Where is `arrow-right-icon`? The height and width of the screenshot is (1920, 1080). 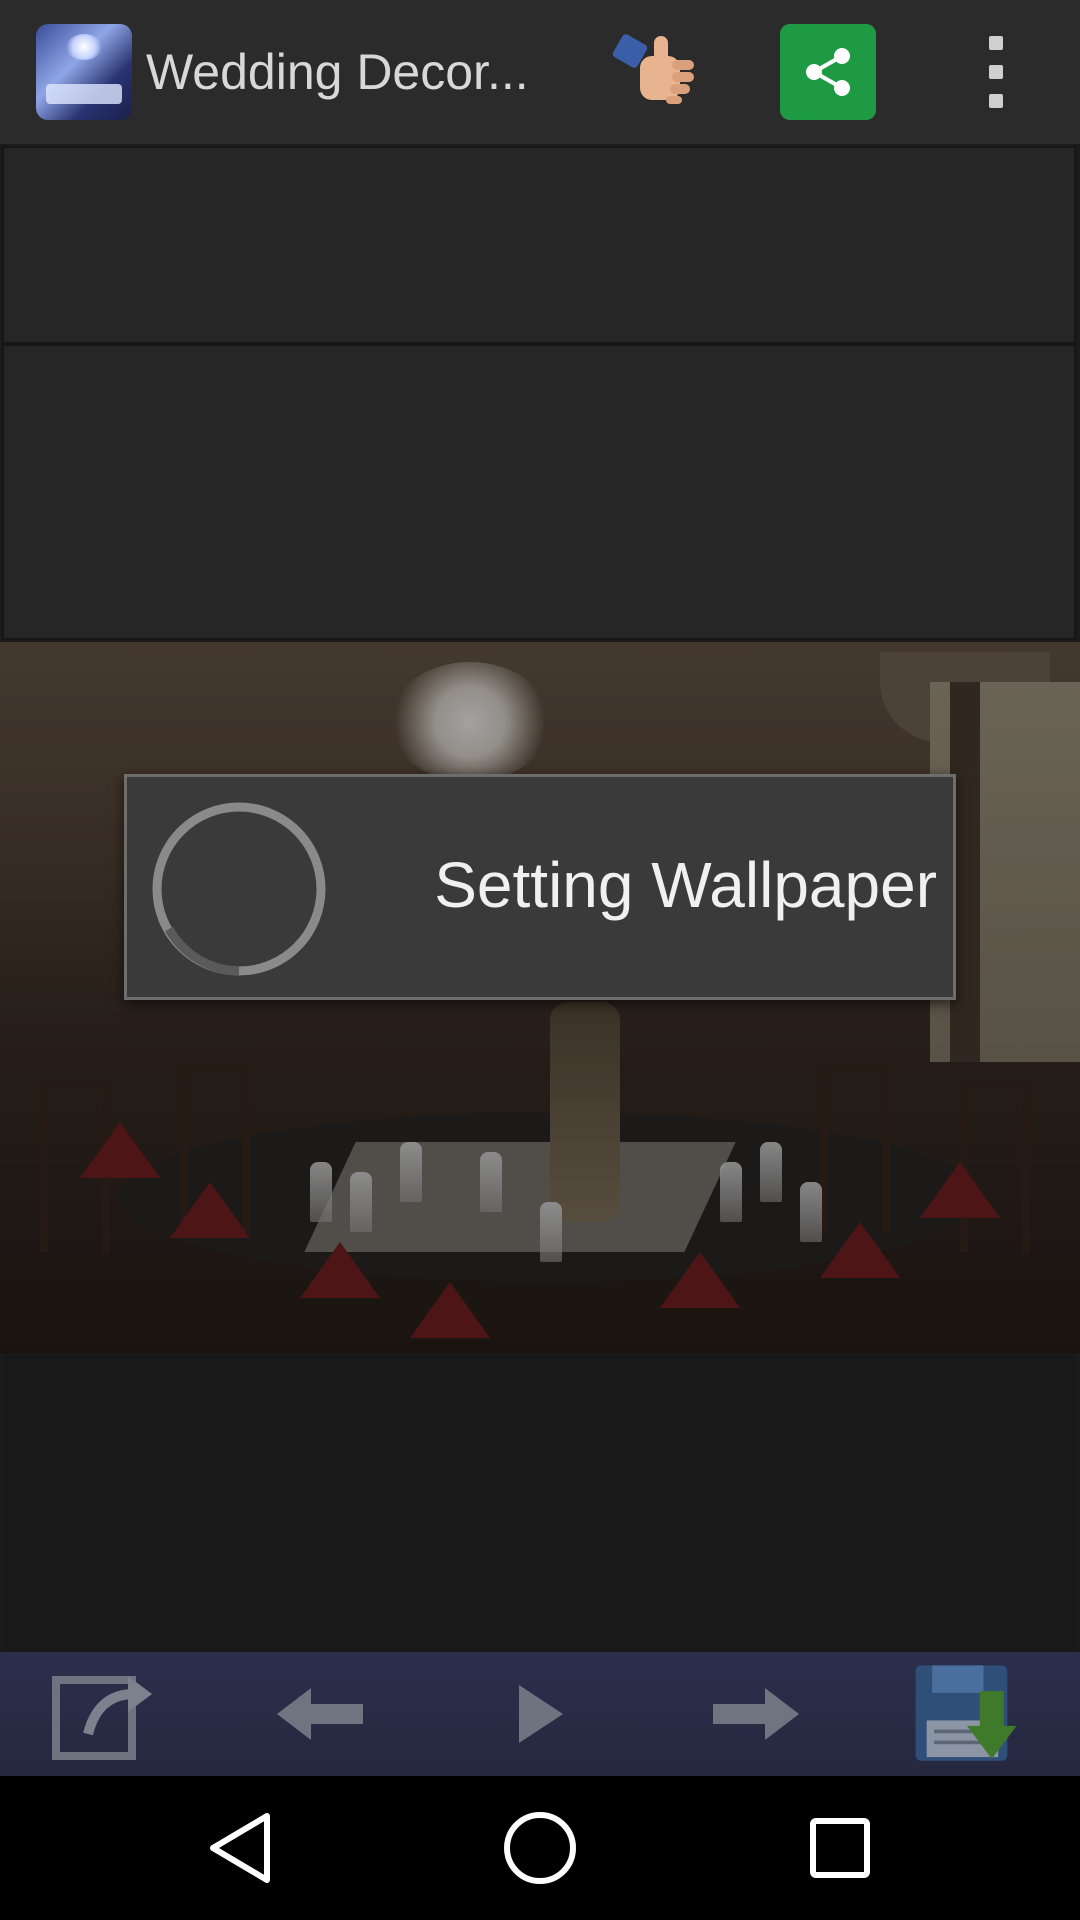 arrow-right-icon is located at coordinates (756, 1714).